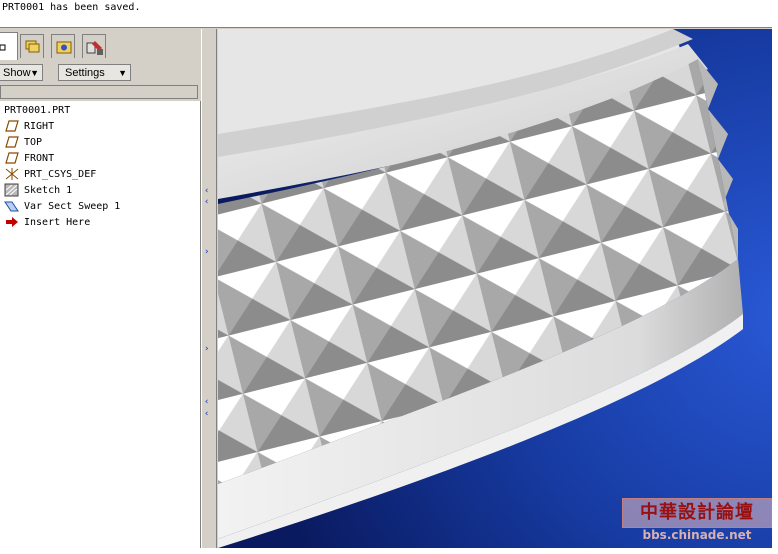  Describe the element at coordinates (60, 174) in the screenshot. I see `tree-item-label: PRT_CSYS_DEF` at that location.